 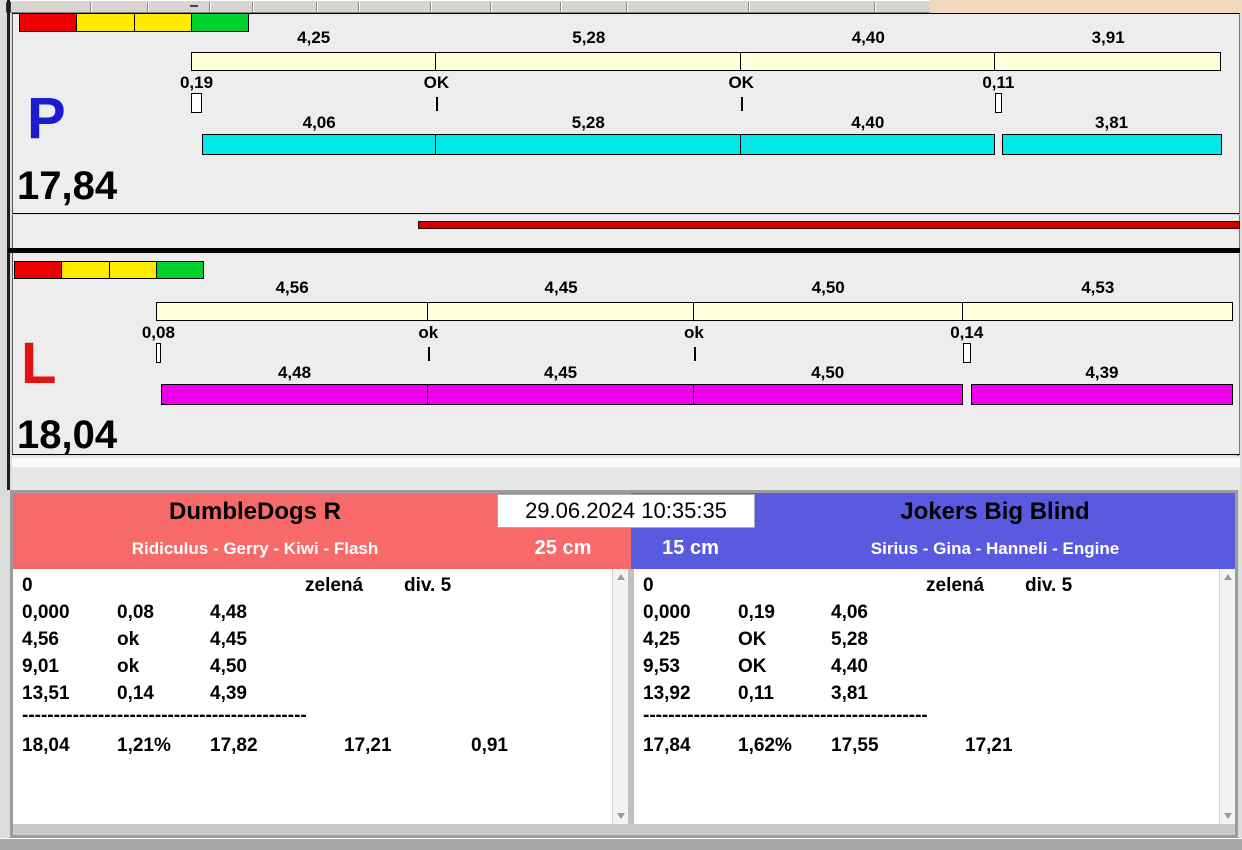 What do you see at coordinates (228, 612) in the screenshot?
I see `lap-cell: 4,48` at bounding box center [228, 612].